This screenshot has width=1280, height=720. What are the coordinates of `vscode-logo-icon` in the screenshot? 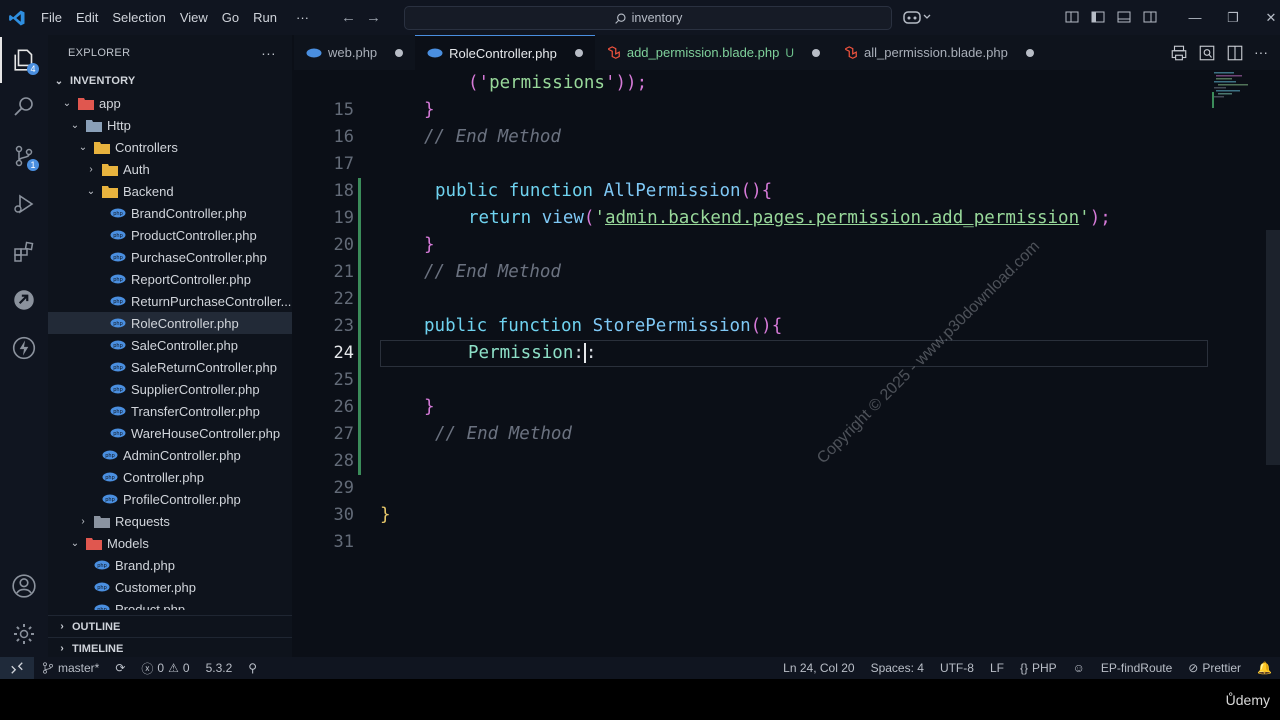 It's located at (17, 17).